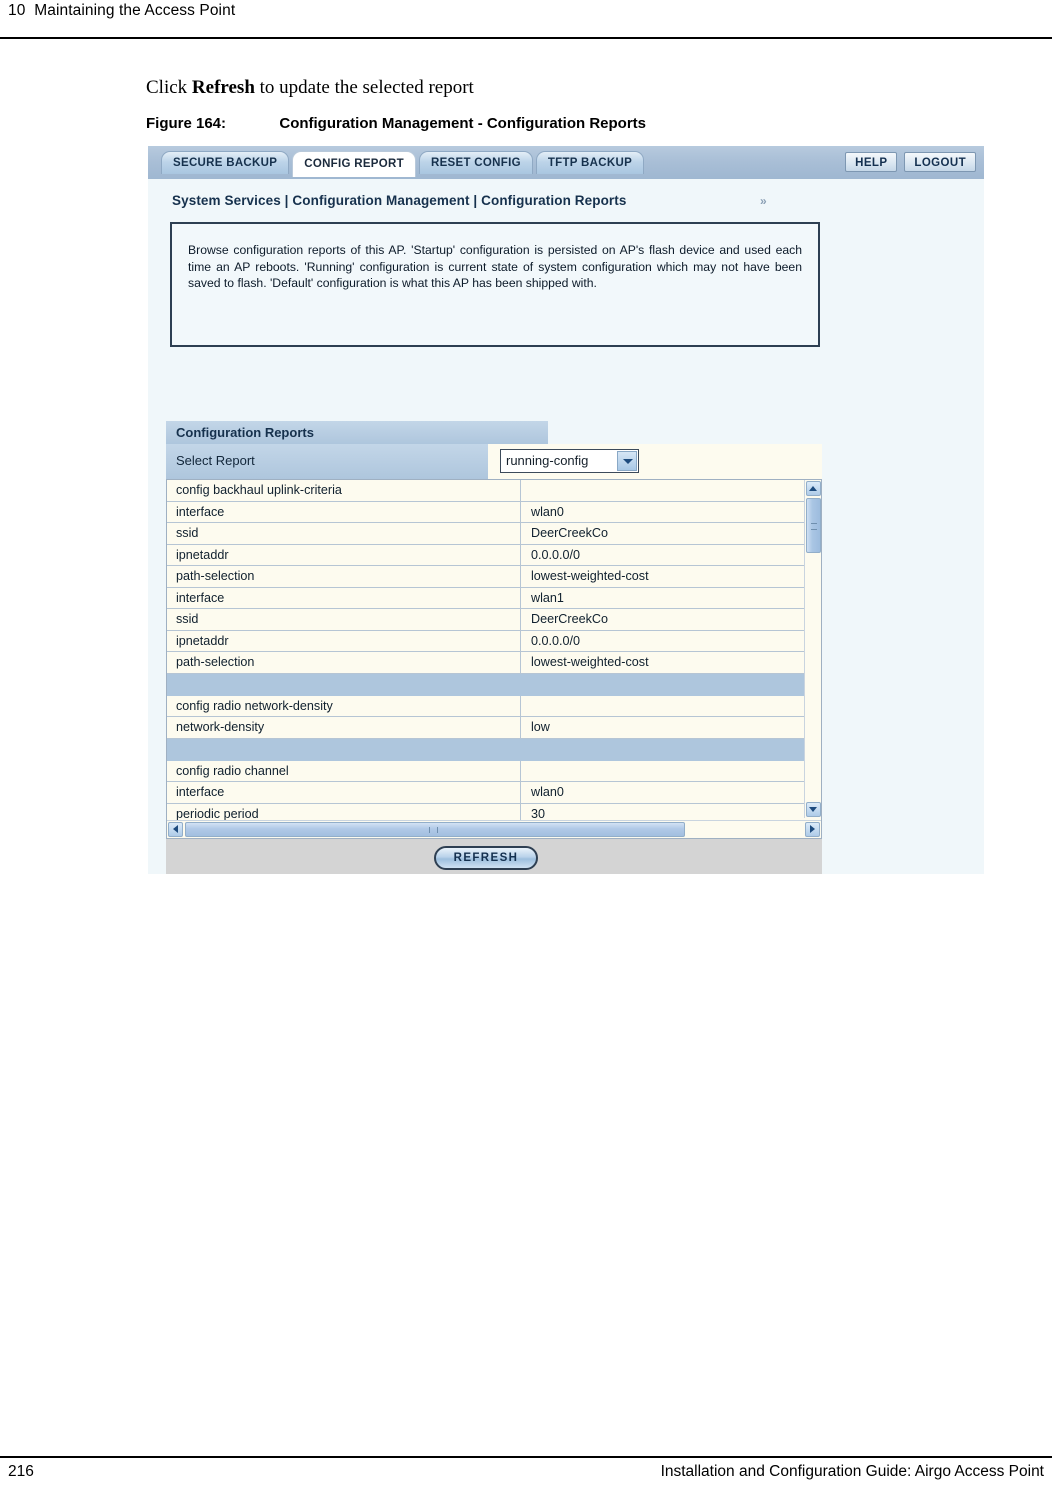 The width and height of the screenshot is (1052, 1492). Describe the element at coordinates (175, 829) in the screenshot. I see `scroll-left-arrow-icon` at that location.